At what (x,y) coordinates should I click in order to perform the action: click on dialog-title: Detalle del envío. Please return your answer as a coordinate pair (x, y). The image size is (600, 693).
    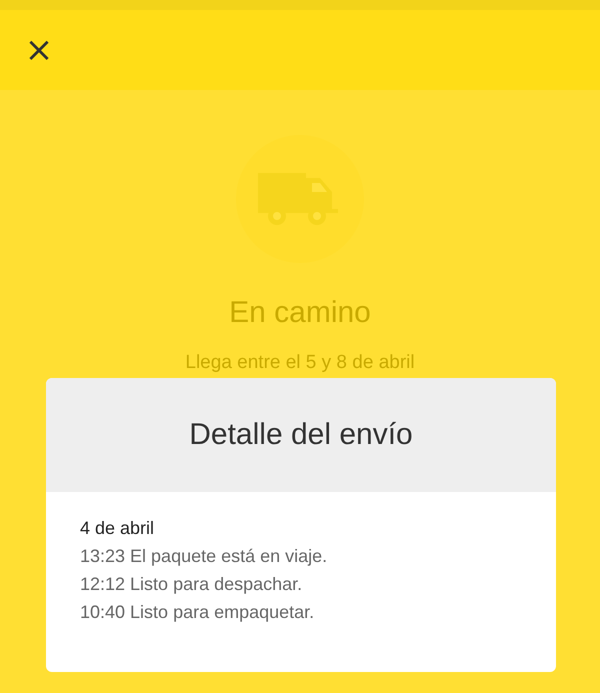
    Looking at the image, I should click on (301, 435).